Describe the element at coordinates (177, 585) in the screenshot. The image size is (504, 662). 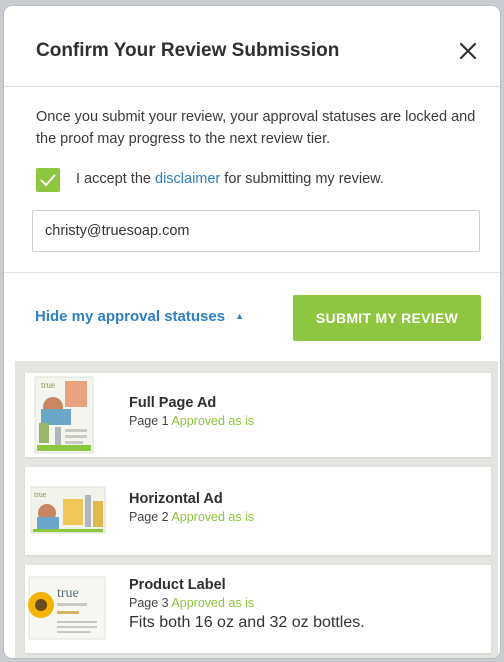
I see `item-title: Product Label` at that location.